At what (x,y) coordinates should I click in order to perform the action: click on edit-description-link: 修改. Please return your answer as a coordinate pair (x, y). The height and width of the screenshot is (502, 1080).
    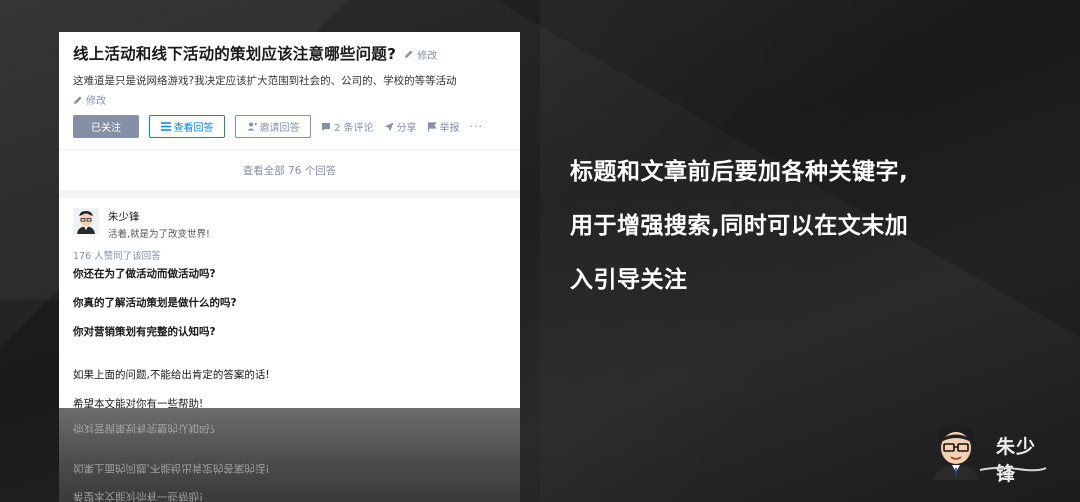
    Looking at the image, I should click on (289, 99).